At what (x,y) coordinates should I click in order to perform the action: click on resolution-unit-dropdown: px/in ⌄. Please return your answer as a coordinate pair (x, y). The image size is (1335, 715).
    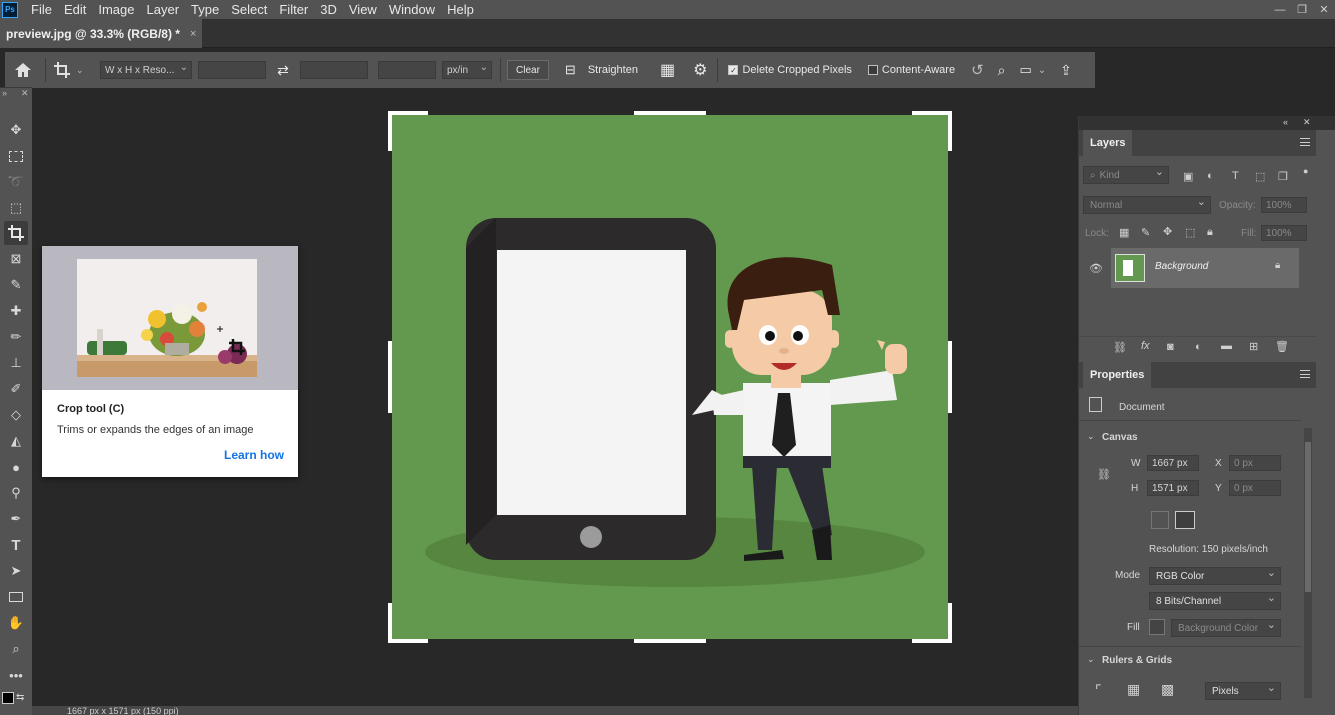
    Looking at the image, I should click on (467, 70).